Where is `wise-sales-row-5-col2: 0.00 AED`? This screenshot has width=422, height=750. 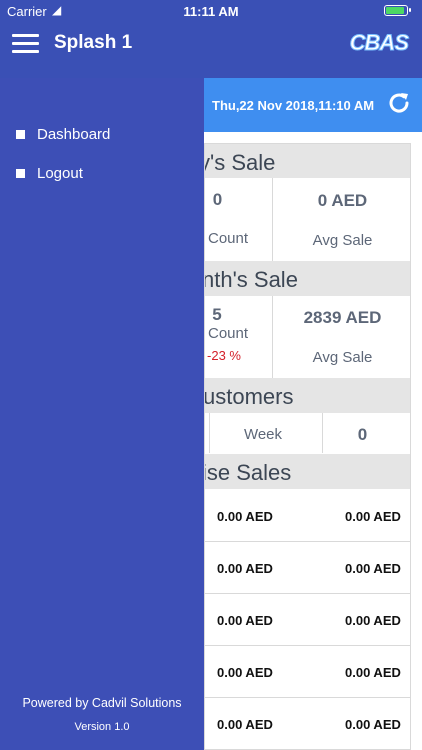
wise-sales-row-5-col2: 0.00 AED is located at coordinates (373, 724).